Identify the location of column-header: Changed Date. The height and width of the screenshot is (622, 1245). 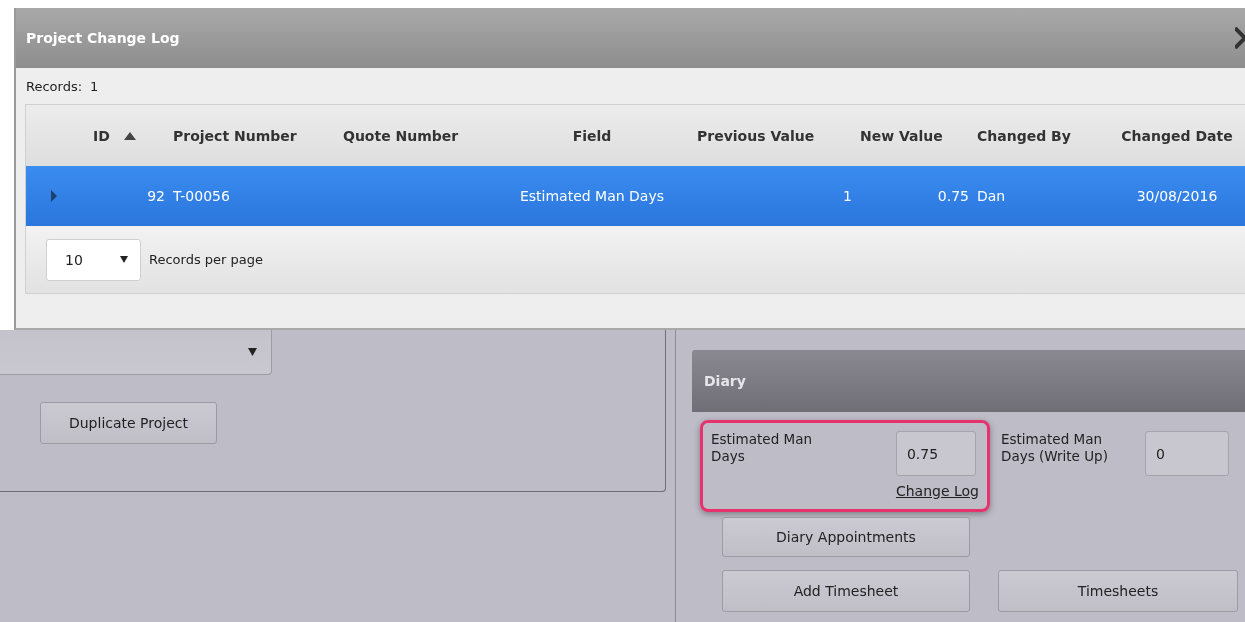
(1177, 135).